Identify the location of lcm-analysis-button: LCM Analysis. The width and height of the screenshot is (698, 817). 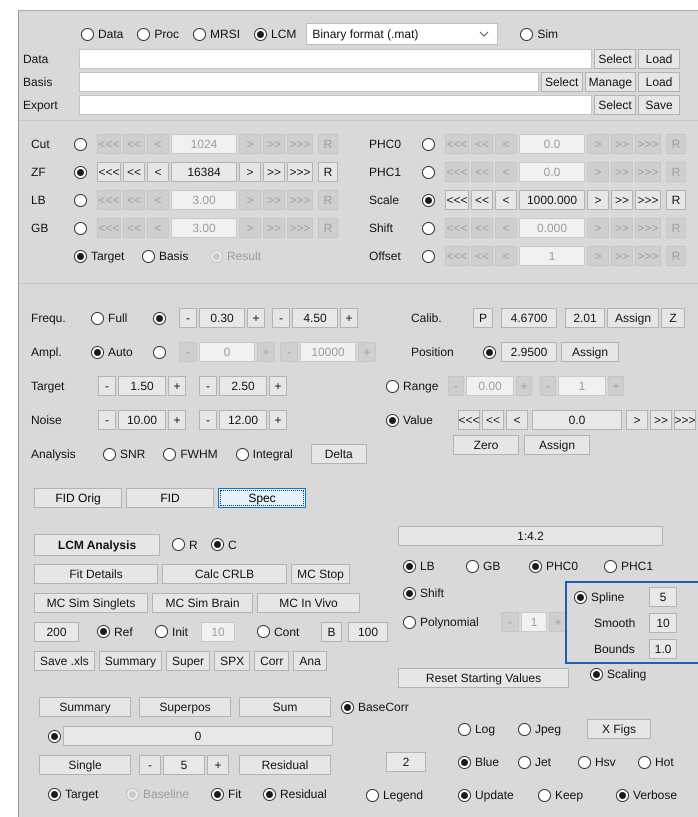
(97, 545).